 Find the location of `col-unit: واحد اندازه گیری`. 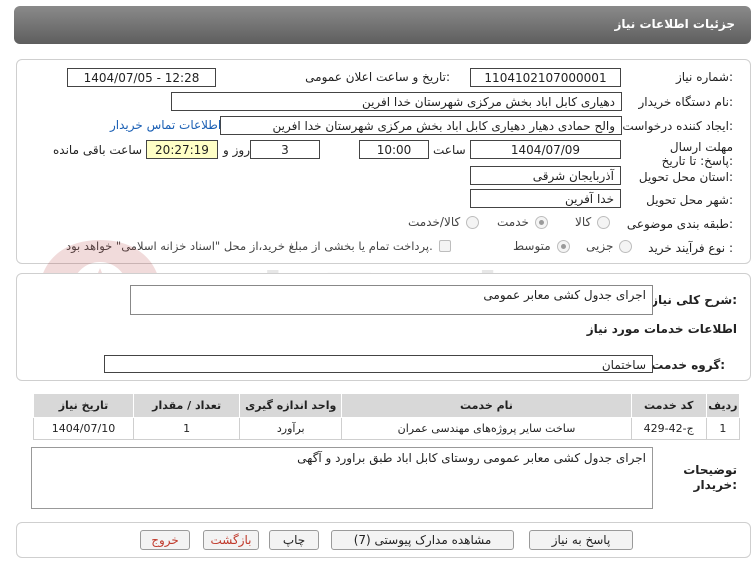

col-unit: واحد اندازه گیری is located at coordinates (291, 405).